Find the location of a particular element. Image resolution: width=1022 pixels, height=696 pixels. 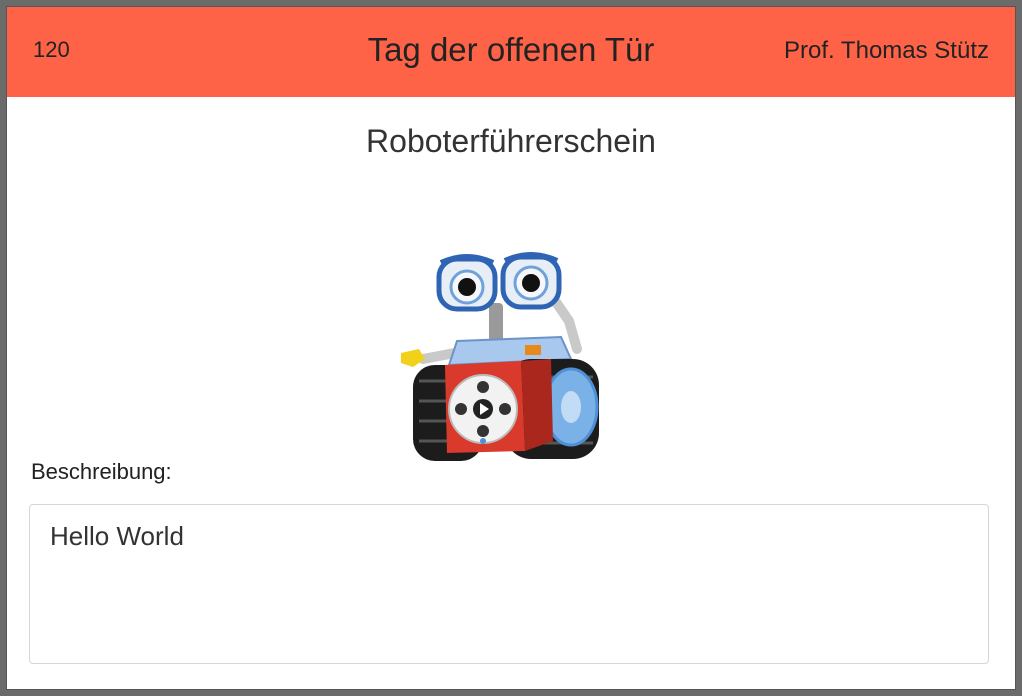

station-title: Roboterführerschein is located at coordinates (511, 141).